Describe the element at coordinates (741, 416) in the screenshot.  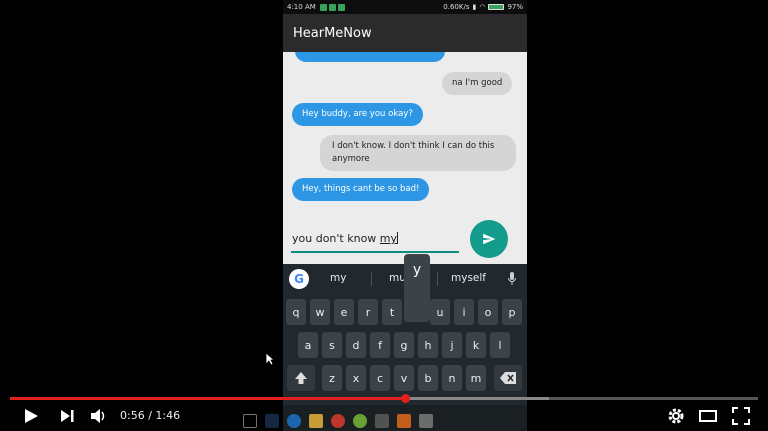
I see `fullscreen-icon` at that location.